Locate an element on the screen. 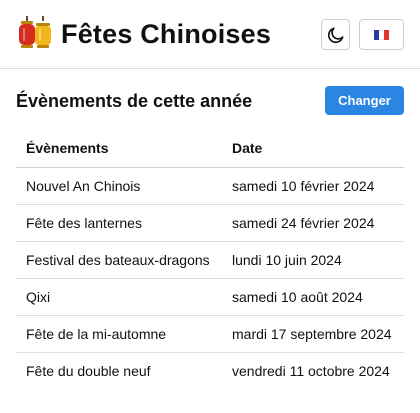  event-date: vendredi 11 octobre 2024 is located at coordinates (311, 370).